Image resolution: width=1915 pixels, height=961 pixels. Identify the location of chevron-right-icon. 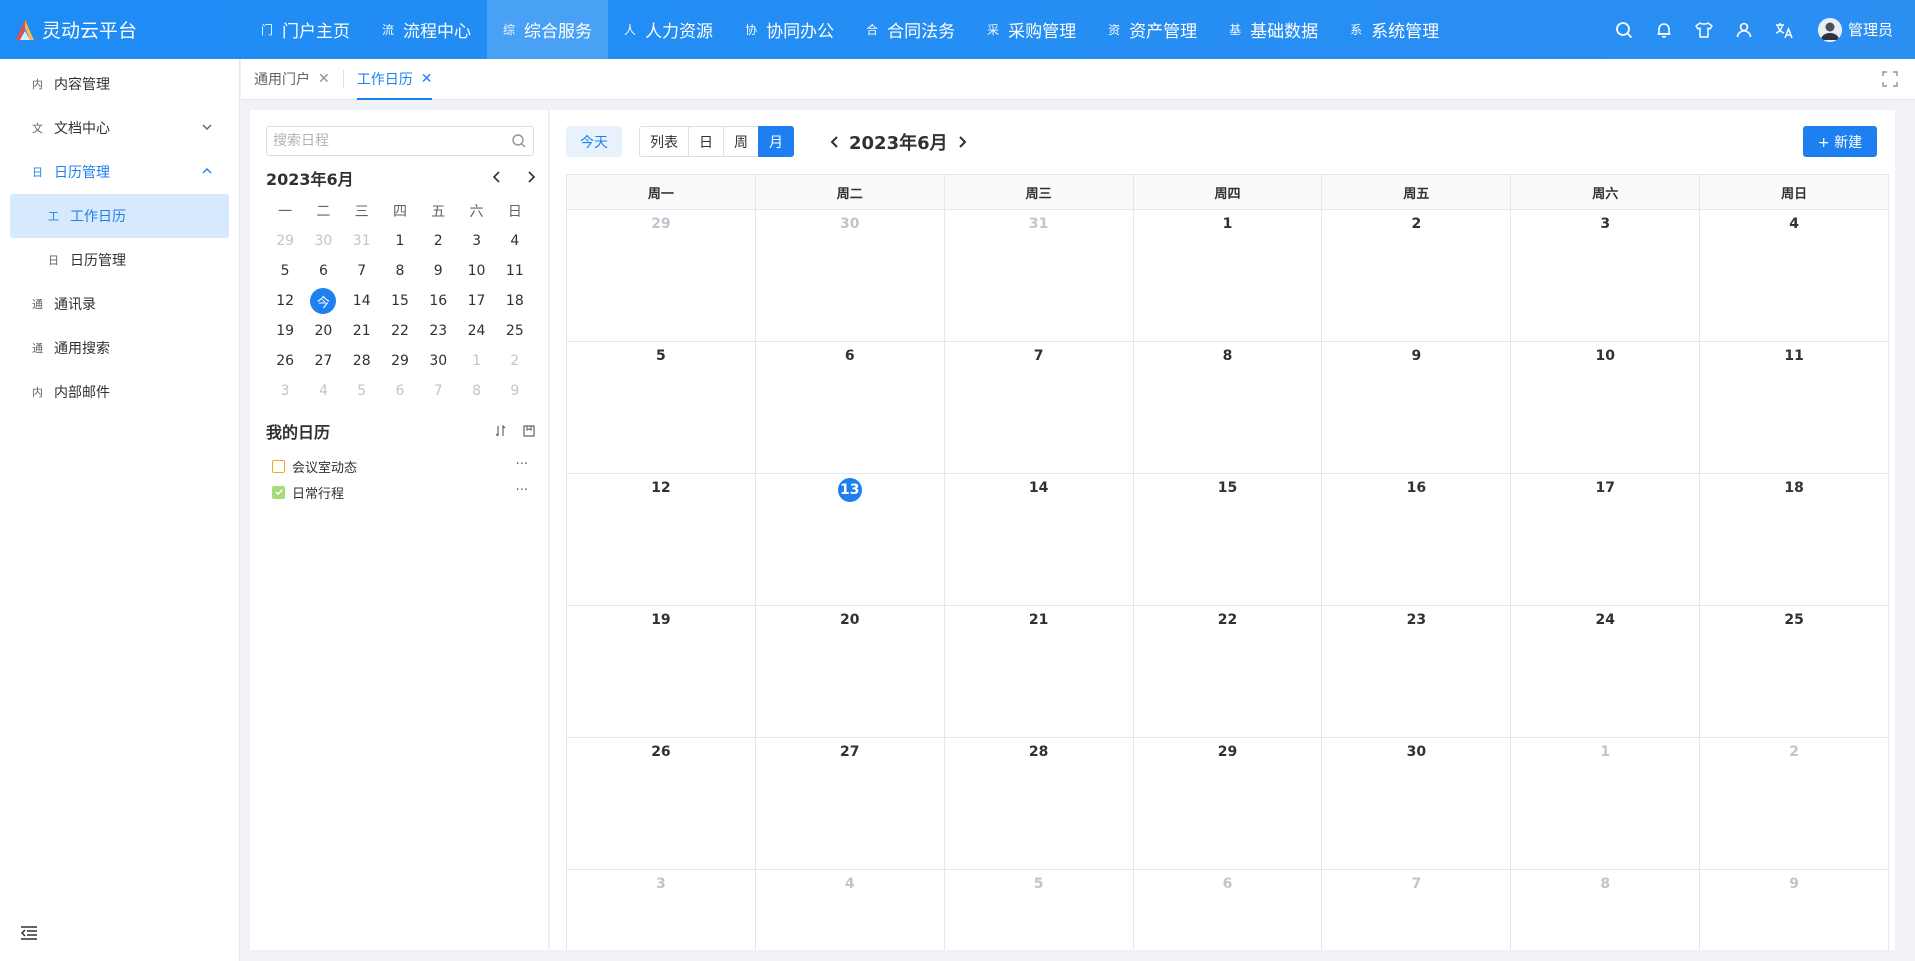
(962, 142).